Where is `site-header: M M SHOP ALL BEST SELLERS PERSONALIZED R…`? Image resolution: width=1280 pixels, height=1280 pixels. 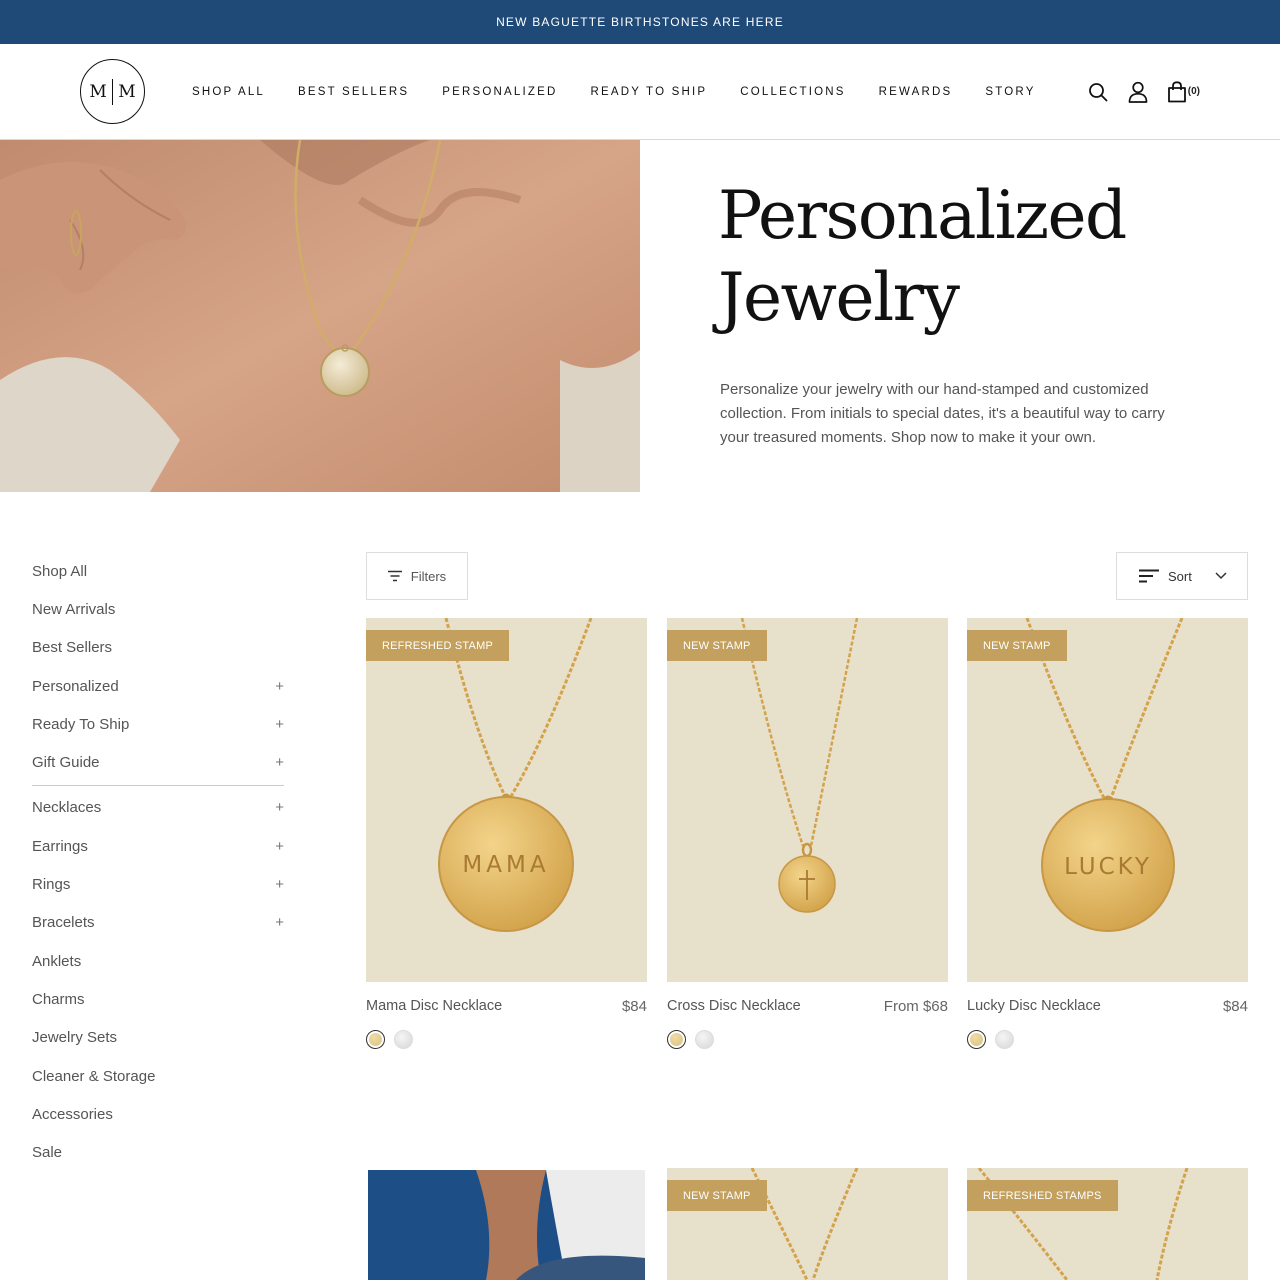 site-header: M M SHOP ALL BEST SELLERS PERSONALIZED R… is located at coordinates (640, 92).